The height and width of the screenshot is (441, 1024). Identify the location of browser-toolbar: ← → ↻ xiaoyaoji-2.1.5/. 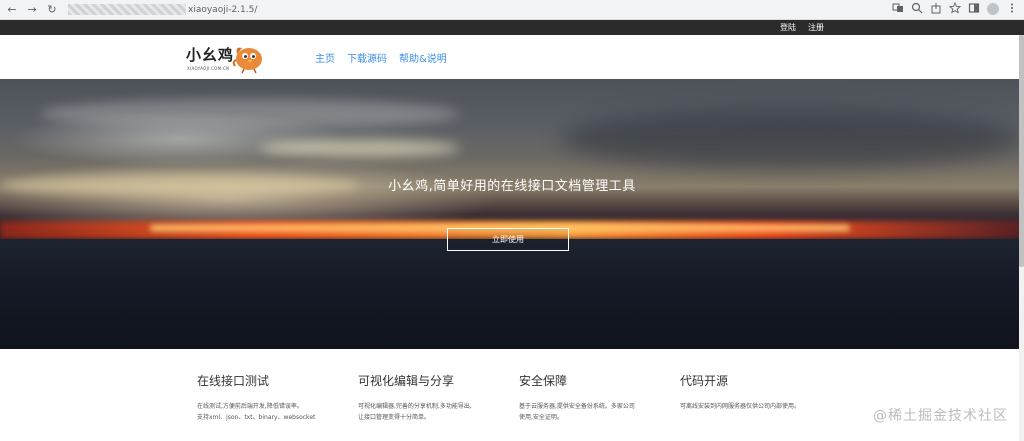
(512, 10).